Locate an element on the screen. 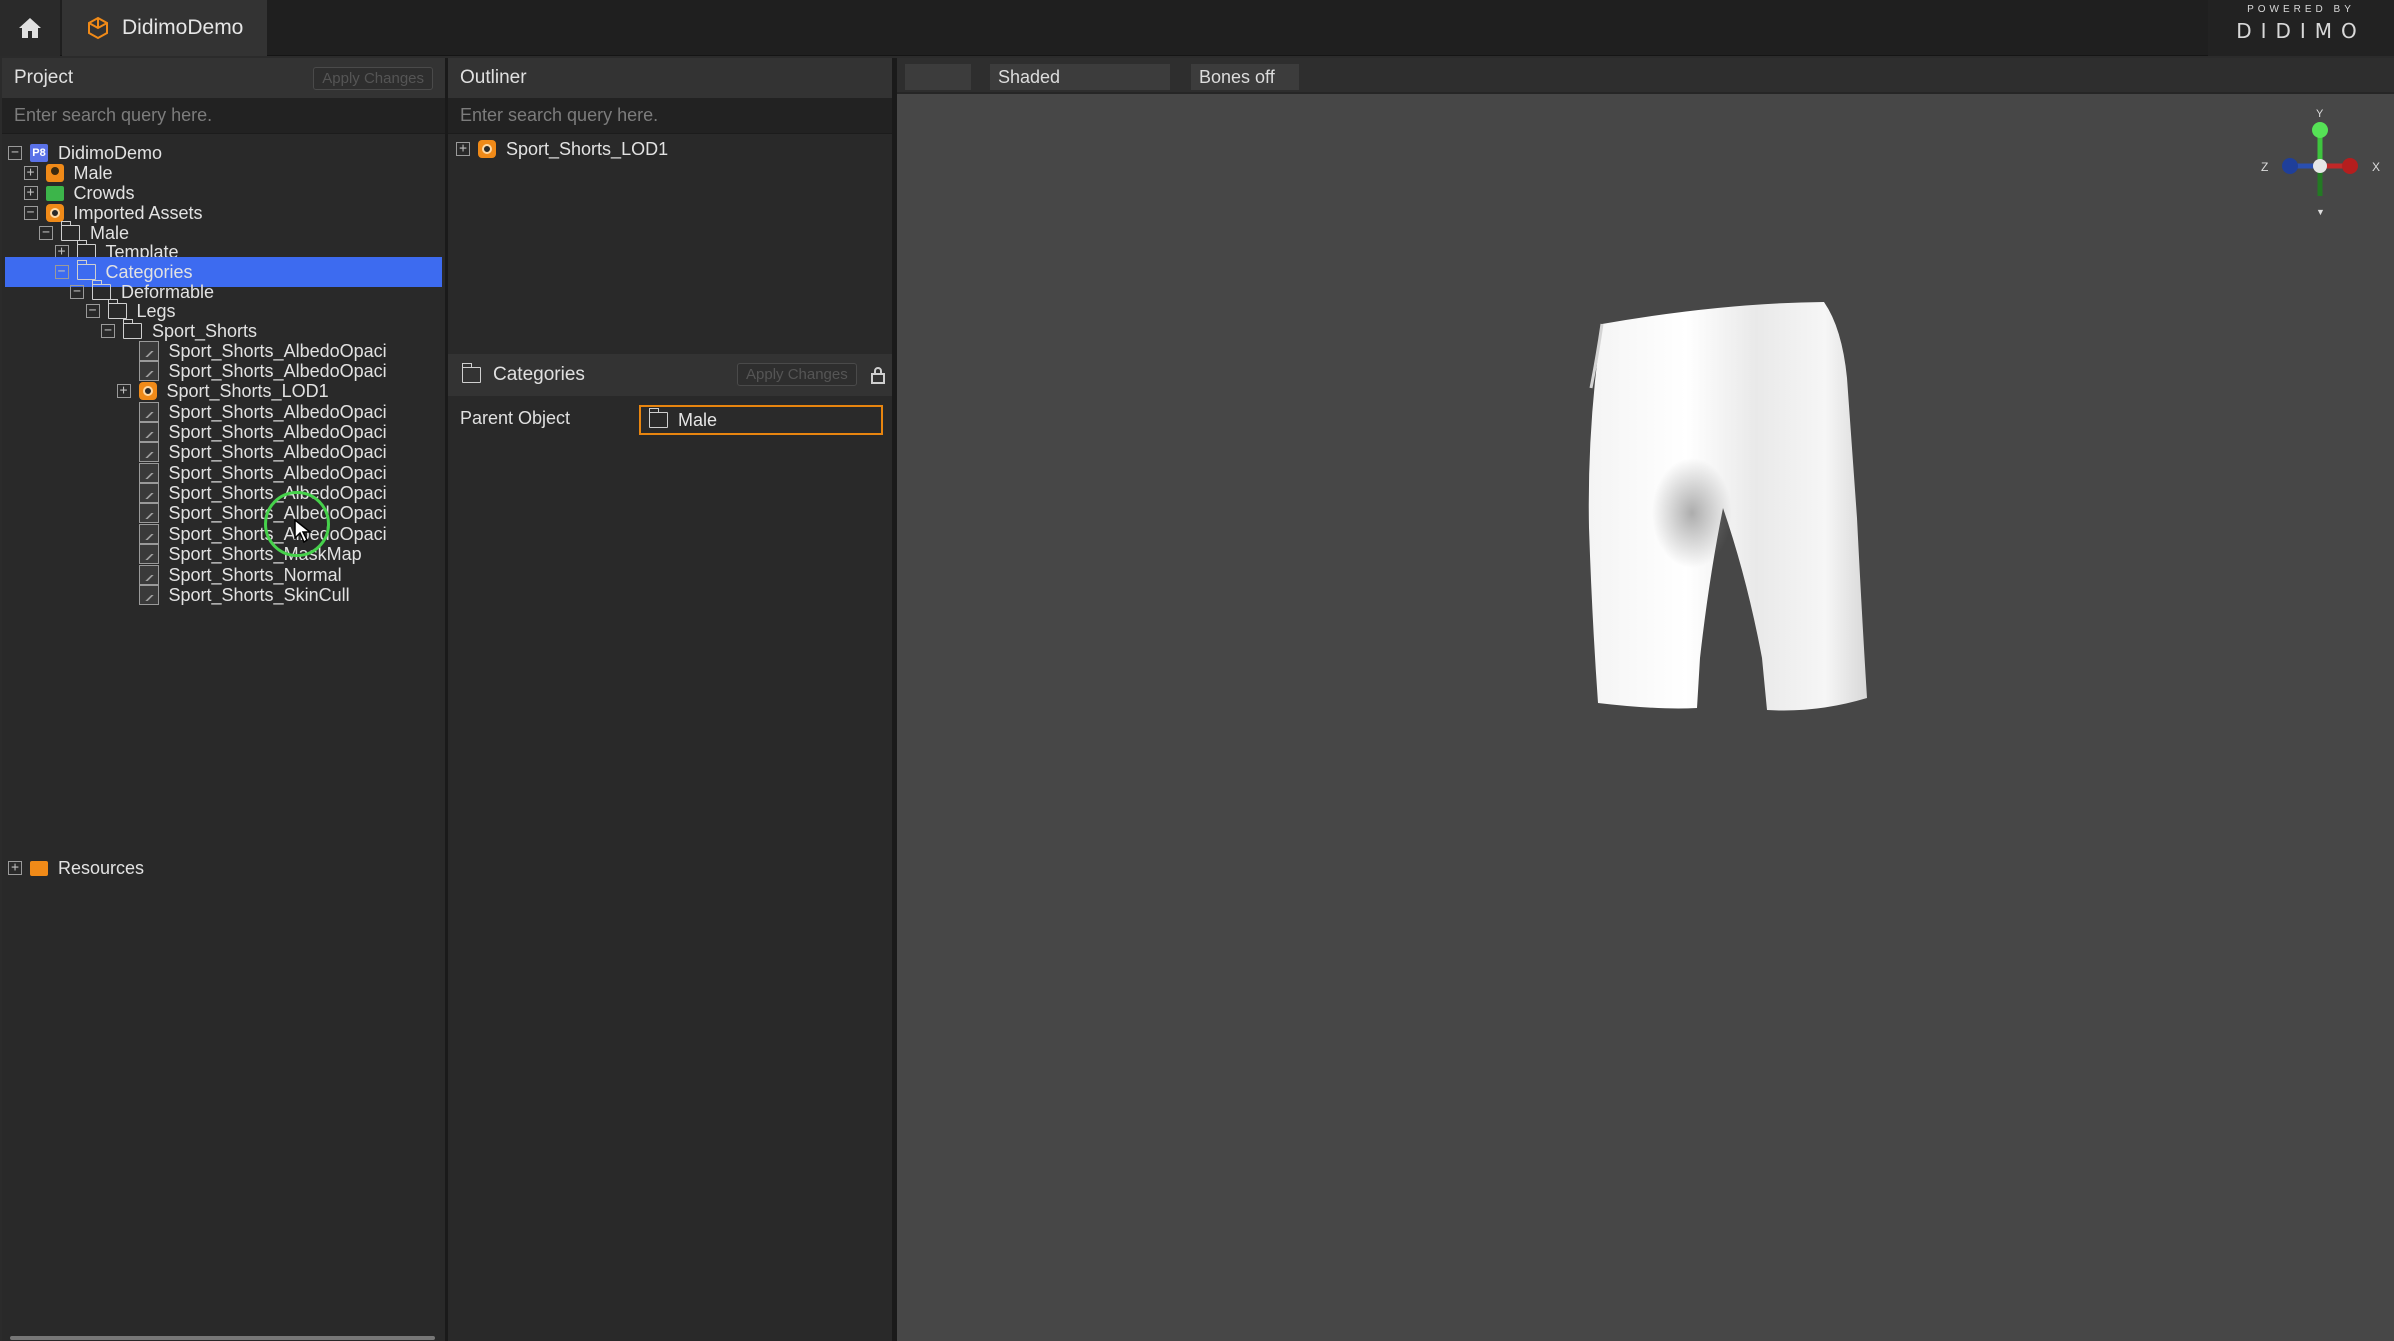  home-icon is located at coordinates (30, 28).